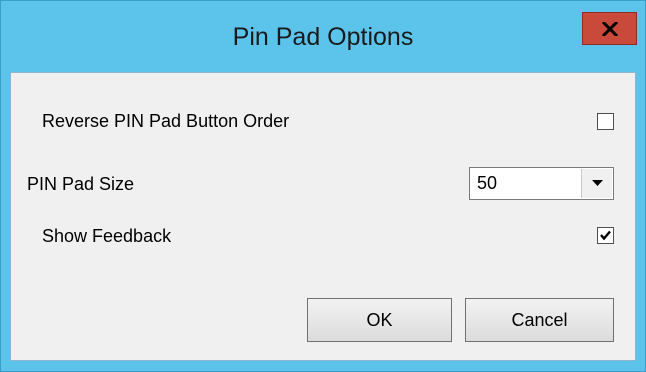  I want to click on show-feedback-label: Show Feedback, so click(107, 236).